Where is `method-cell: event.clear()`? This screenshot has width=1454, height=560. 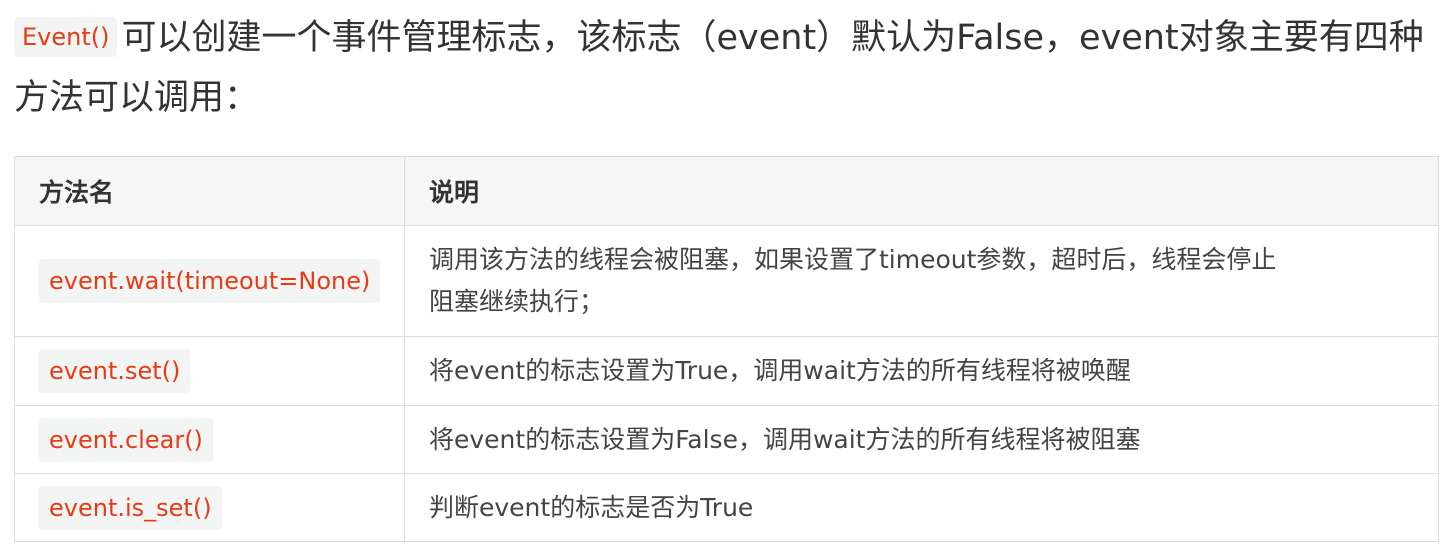
method-cell: event.clear() is located at coordinates (209, 439).